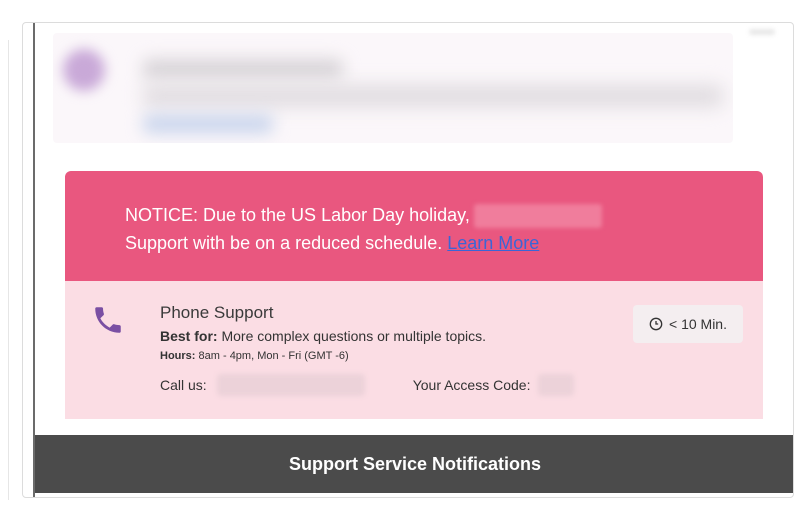  I want to click on page-divider, so click(8, 270).